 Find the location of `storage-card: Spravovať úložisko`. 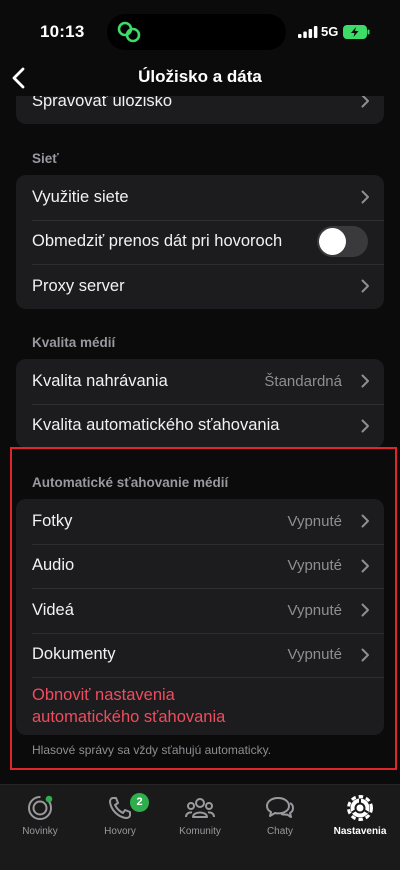

storage-card: Spravovať úložisko is located at coordinates (200, 110).